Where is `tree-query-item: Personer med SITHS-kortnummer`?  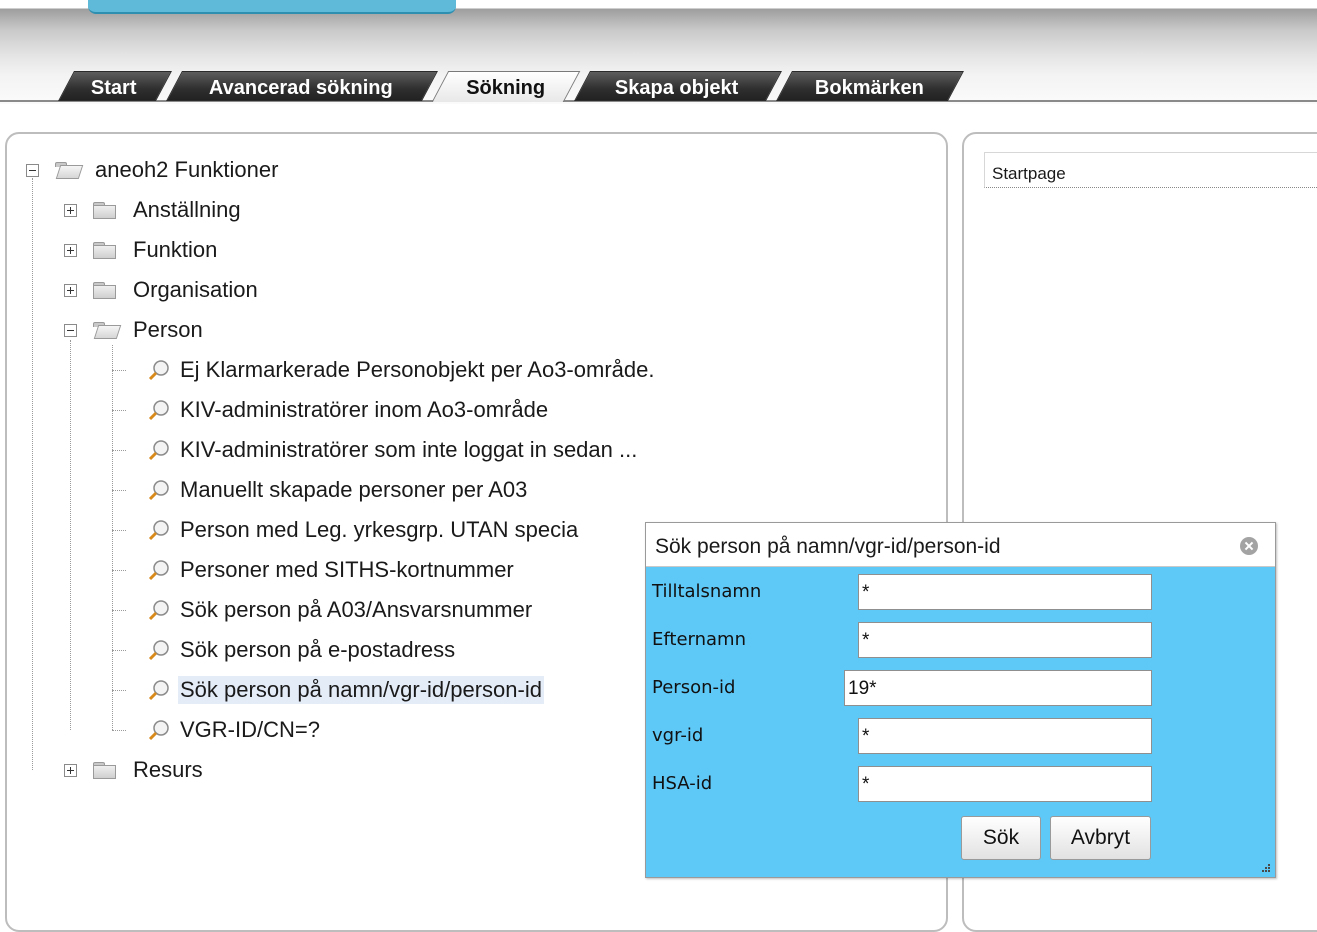 tree-query-item: Personer med SITHS-kortnummer is located at coordinates (332, 570).